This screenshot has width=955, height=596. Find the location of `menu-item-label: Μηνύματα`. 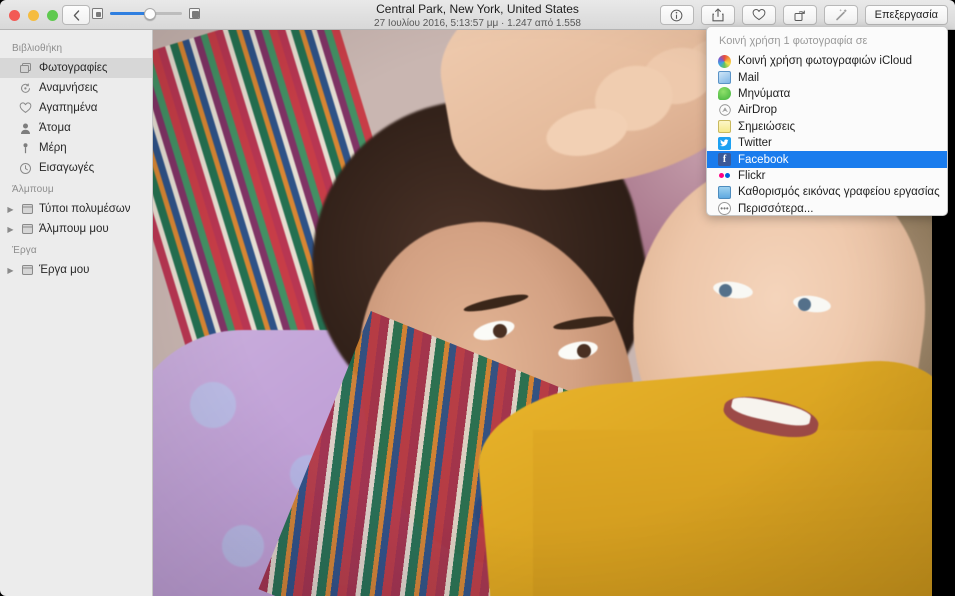

menu-item-label: Μηνύματα is located at coordinates (764, 93).